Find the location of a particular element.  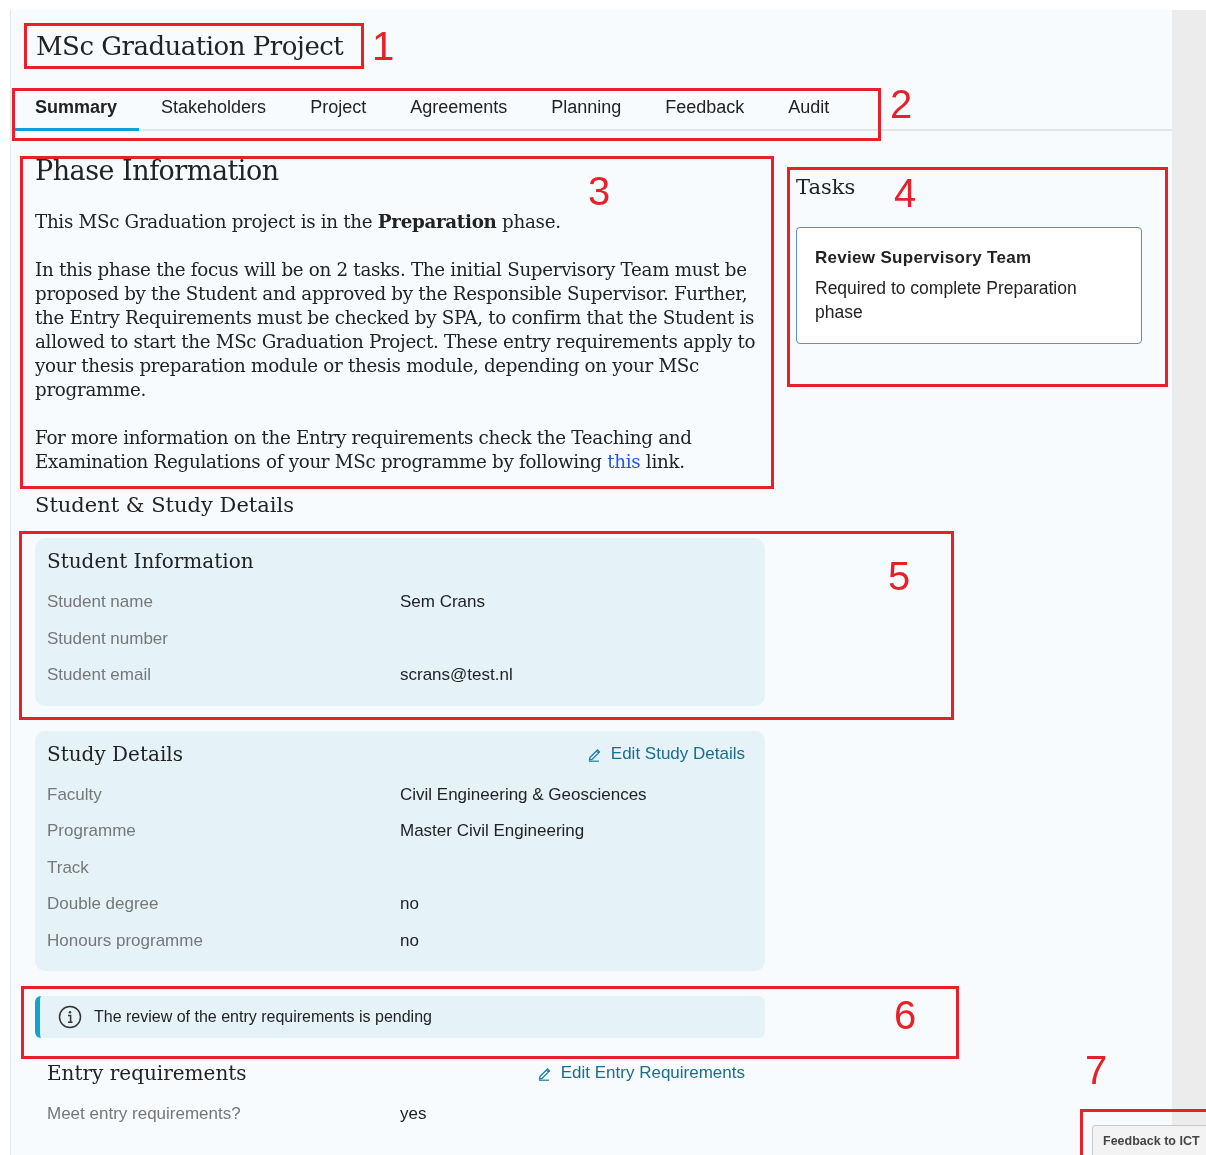

field-value: scrans@test.nl is located at coordinates (456, 675).